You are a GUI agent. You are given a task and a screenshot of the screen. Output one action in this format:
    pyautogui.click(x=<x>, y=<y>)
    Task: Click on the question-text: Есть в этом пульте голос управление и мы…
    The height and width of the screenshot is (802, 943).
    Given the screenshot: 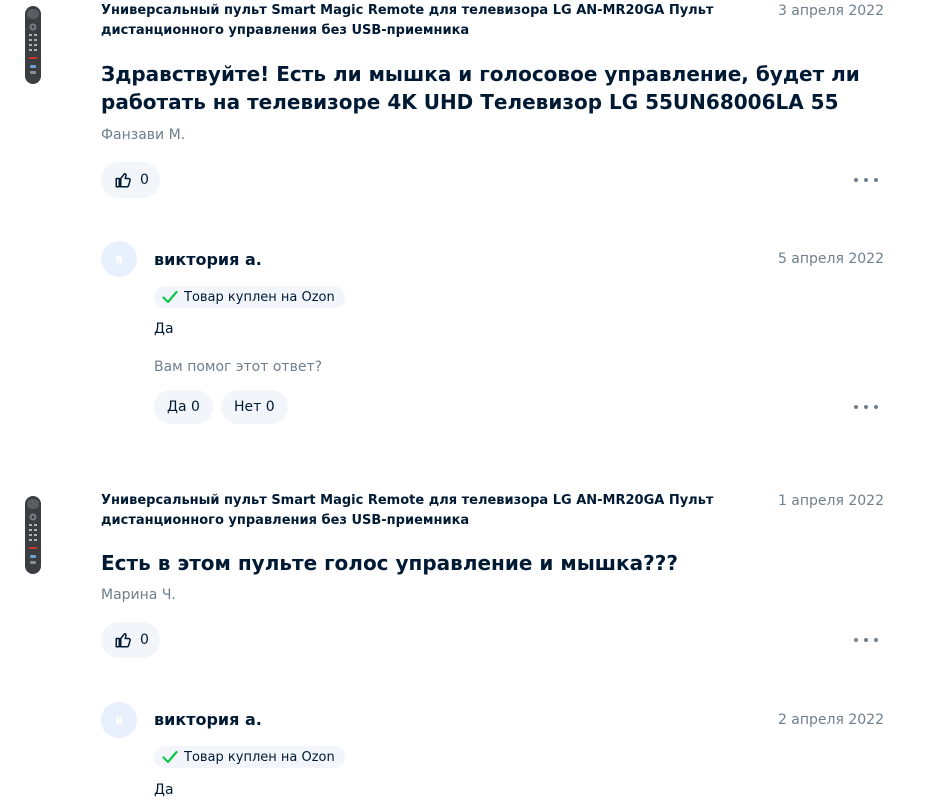 What is the action you would take?
    pyautogui.click(x=389, y=563)
    